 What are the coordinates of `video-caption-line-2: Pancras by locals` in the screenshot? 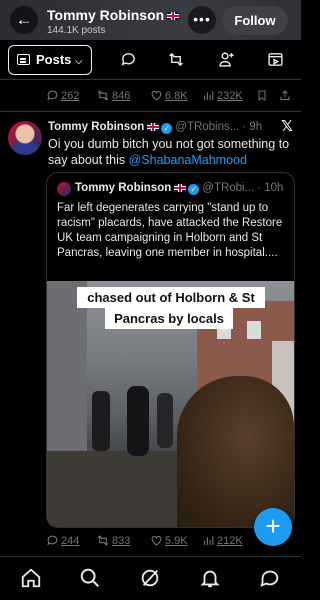 It's located at (169, 318).